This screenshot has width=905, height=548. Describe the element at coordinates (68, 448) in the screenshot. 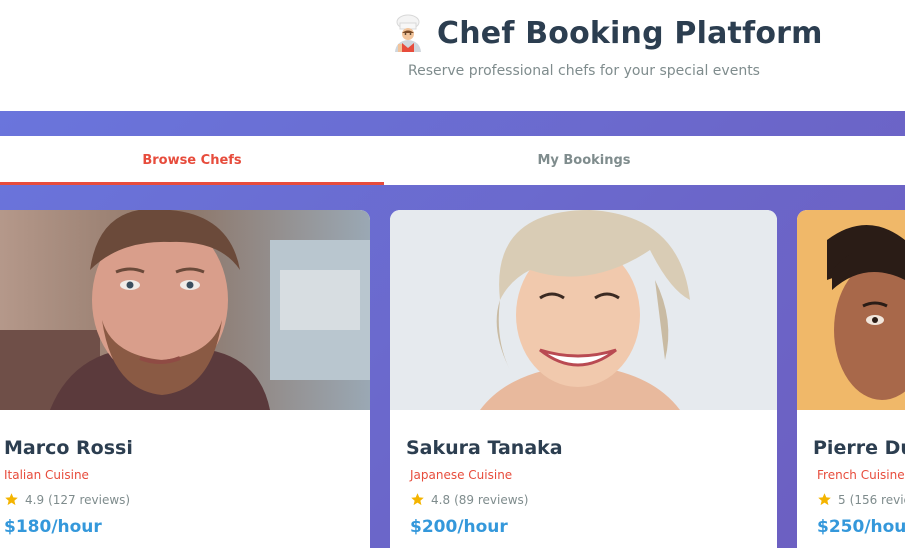

I see `chef-name: Marco Rossi` at that location.